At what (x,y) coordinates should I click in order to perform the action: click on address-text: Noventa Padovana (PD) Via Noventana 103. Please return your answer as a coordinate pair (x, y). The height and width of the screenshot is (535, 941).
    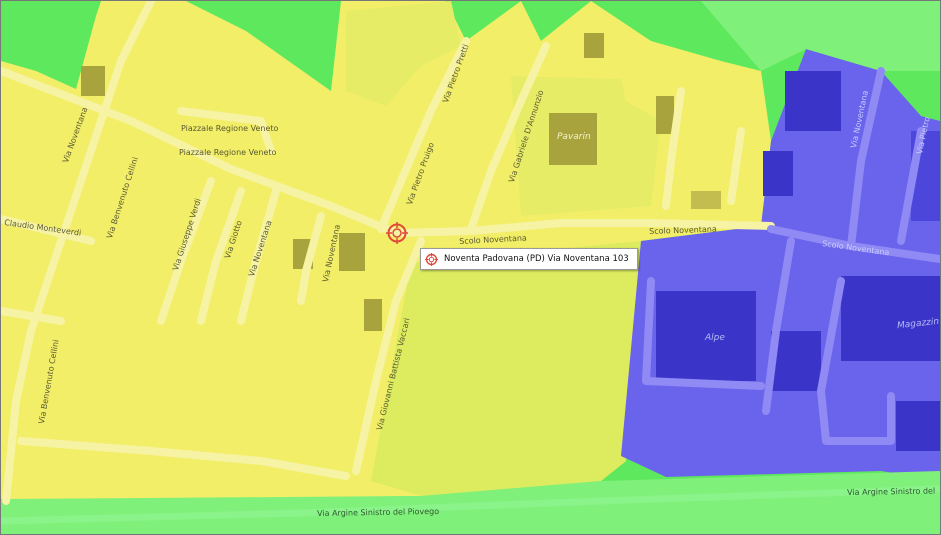
    Looking at the image, I should click on (536, 259).